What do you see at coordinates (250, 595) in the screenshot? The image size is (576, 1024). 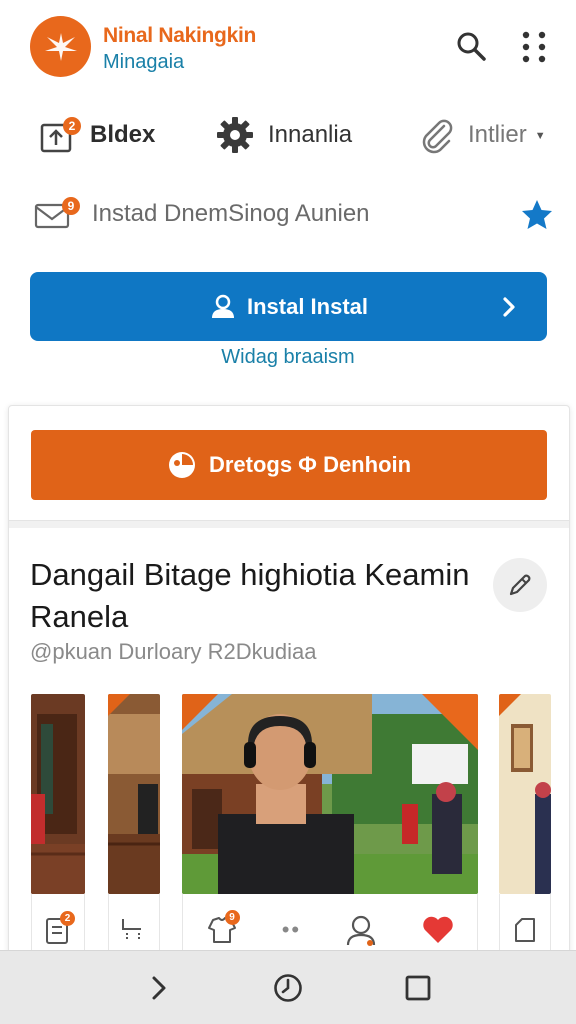 I see `card-title: Dangail Bitage highiotia Keamin Ranela` at bounding box center [250, 595].